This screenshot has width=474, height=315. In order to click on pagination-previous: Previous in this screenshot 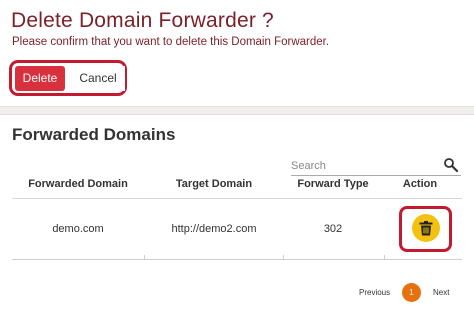, I will do `click(374, 292)`.